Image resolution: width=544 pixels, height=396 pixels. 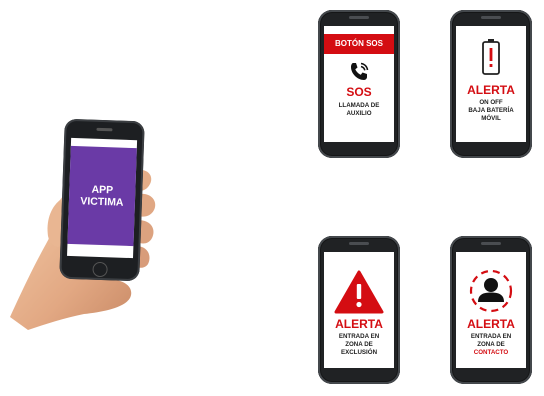 I want to click on home-button, so click(x=100, y=269).